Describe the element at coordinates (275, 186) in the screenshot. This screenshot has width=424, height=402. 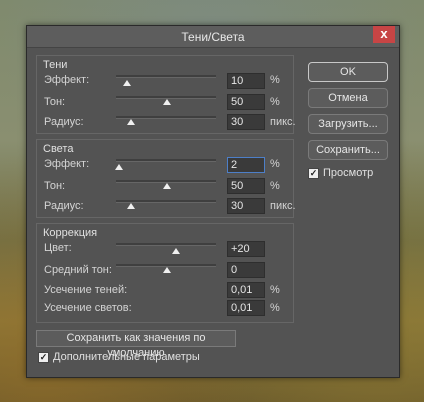
I see `highlights-tone-unit: %` at that location.